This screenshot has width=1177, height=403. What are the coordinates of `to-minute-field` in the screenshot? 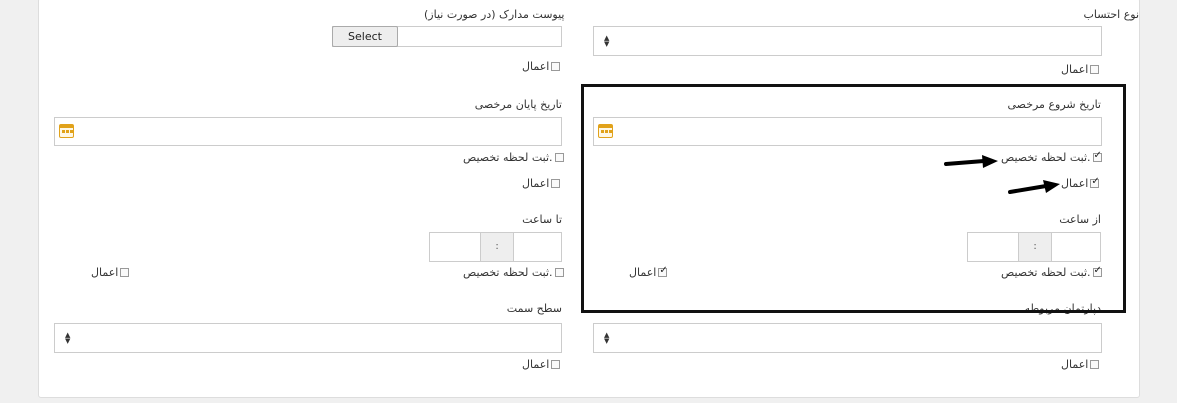 It's located at (455, 247).